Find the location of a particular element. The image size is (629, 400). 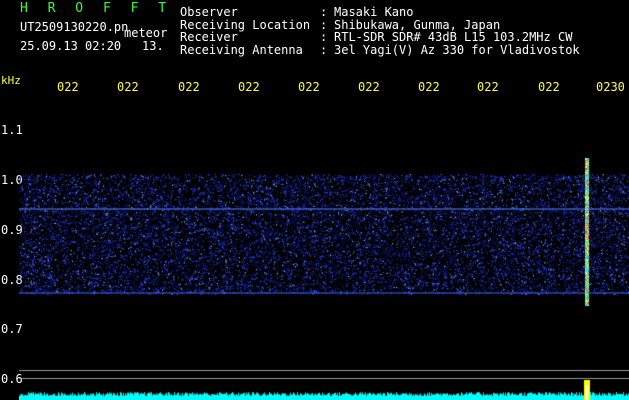

info-value: RTL-SDR SDR# 43dB L15 103.2MHz CW is located at coordinates (453, 37).